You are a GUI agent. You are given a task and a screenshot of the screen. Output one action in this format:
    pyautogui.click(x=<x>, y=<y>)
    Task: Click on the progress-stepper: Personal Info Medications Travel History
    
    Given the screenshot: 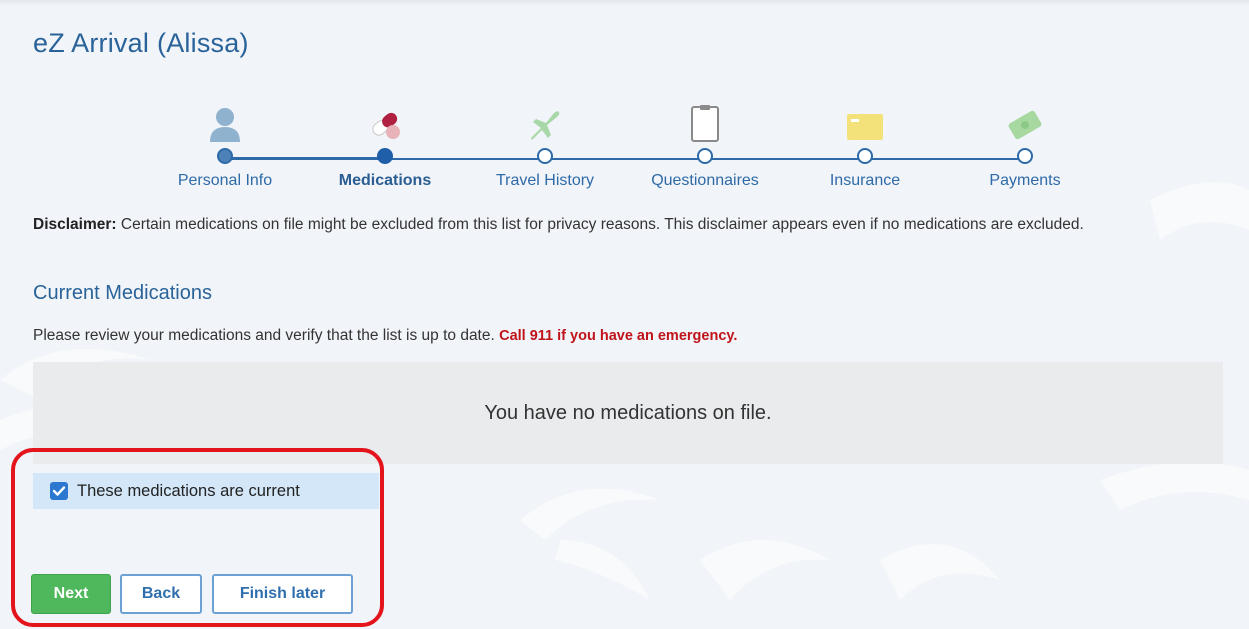 What is the action you would take?
    pyautogui.click(x=630, y=150)
    